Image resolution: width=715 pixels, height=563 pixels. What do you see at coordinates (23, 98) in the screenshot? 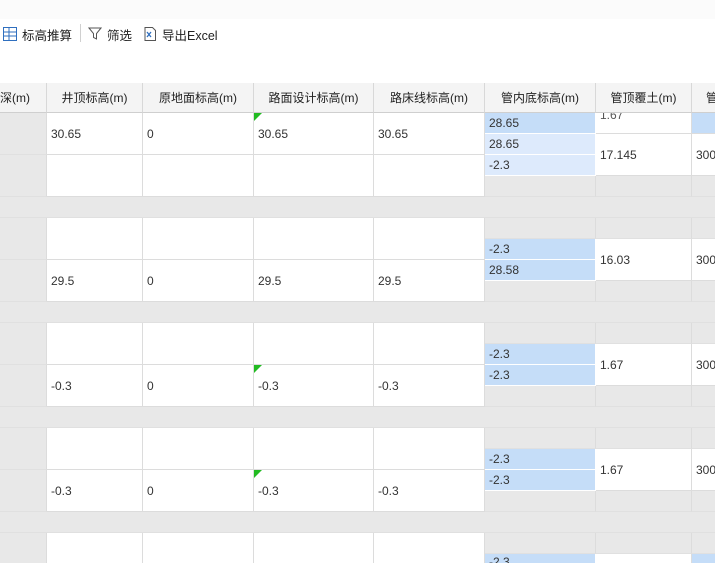
I see `col-header-depth: 深(m)` at bounding box center [23, 98].